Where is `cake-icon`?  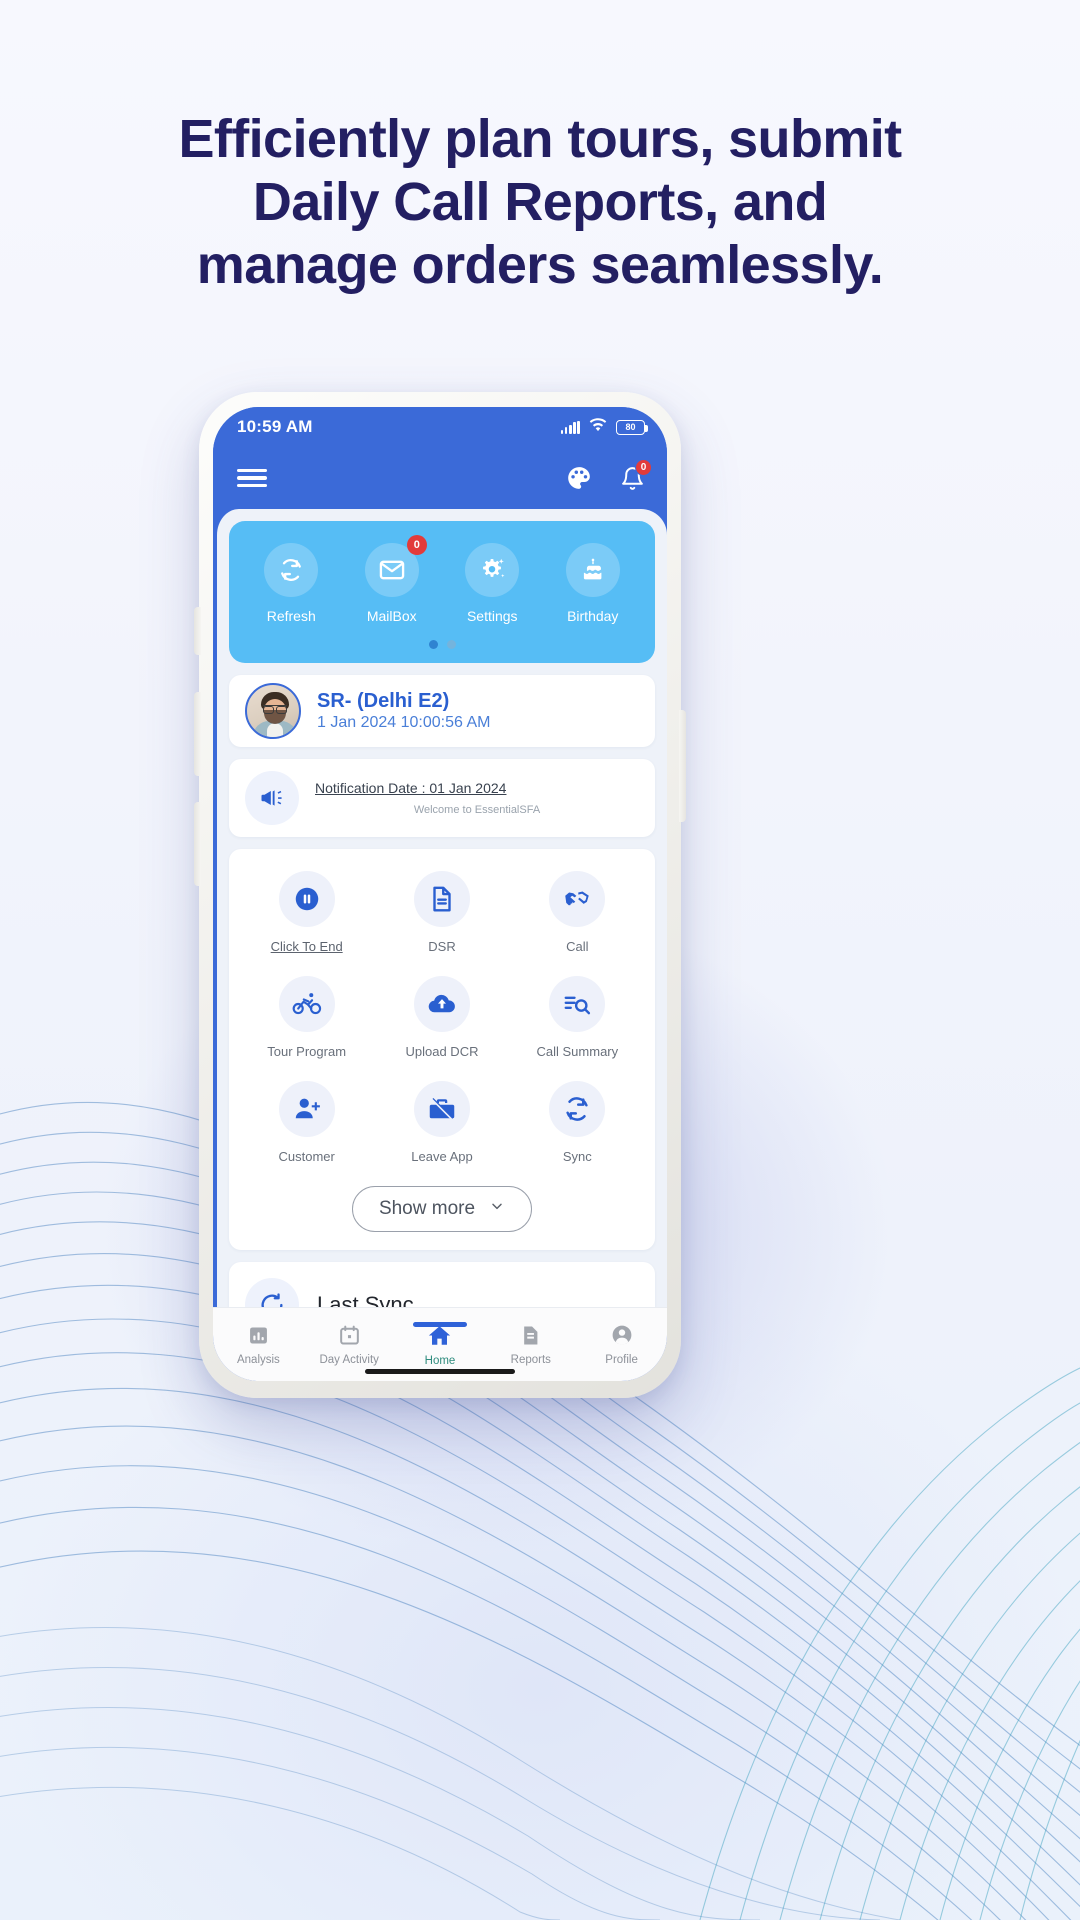
cake-icon is located at coordinates (592, 570).